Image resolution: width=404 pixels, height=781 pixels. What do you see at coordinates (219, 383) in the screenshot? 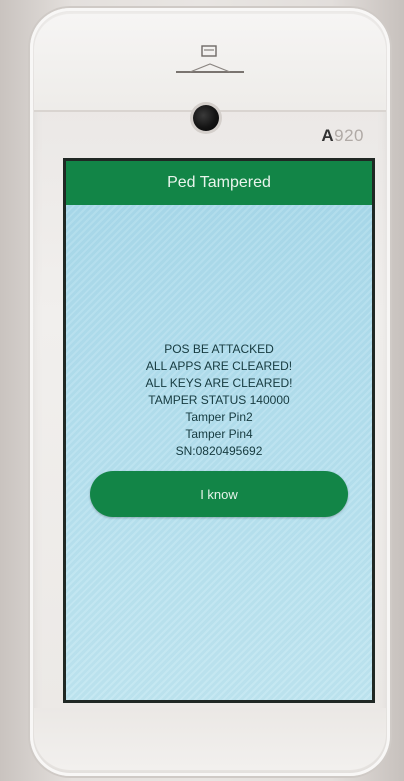
I see `message-line: ALL KEYS ARE CLEARED!` at bounding box center [219, 383].